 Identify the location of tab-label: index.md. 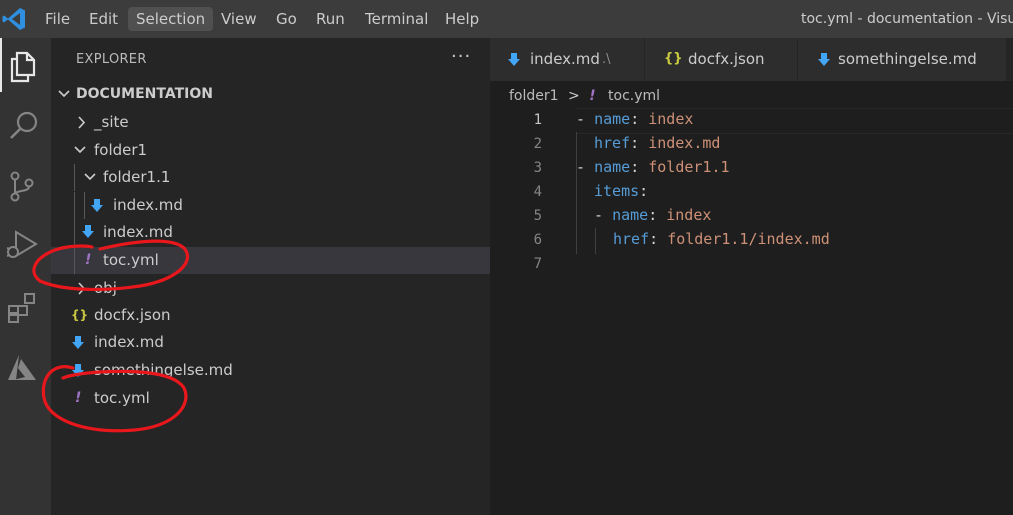
(565, 59).